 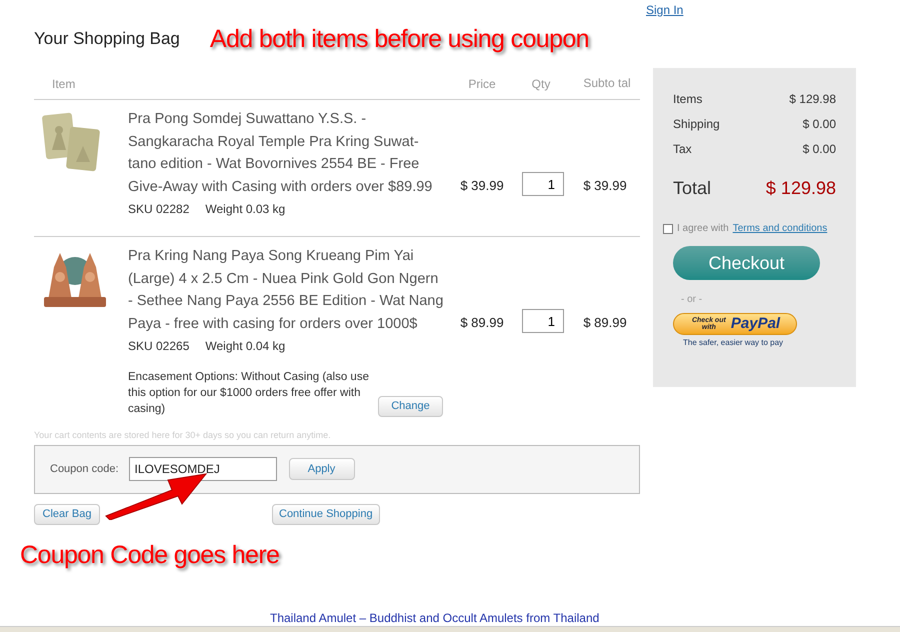 What do you see at coordinates (482, 84) in the screenshot?
I see `column-header: Price` at bounding box center [482, 84].